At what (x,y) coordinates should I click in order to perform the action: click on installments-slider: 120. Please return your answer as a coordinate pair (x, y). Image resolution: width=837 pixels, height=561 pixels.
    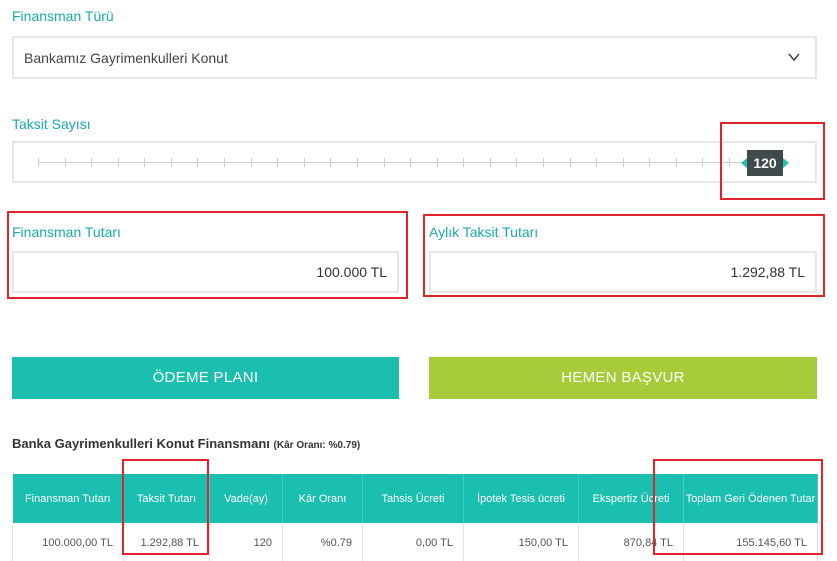
    Looking at the image, I should click on (414, 162).